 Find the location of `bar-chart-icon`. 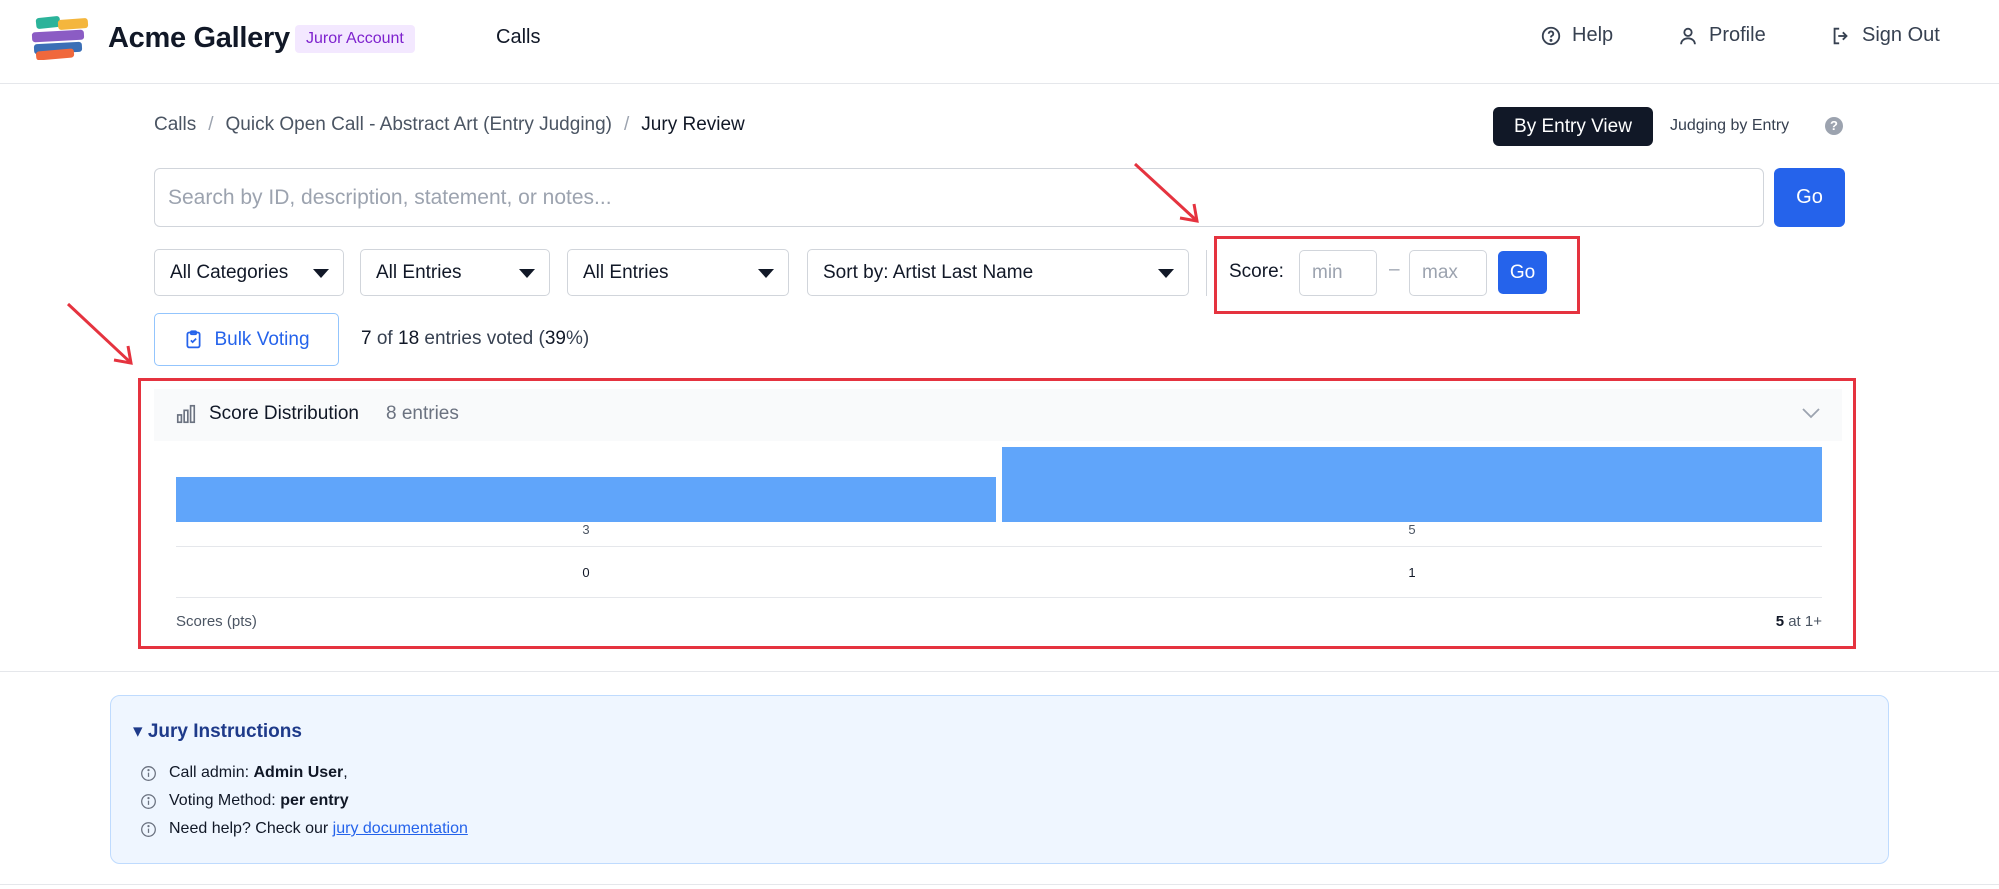

bar-chart-icon is located at coordinates (186, 414).